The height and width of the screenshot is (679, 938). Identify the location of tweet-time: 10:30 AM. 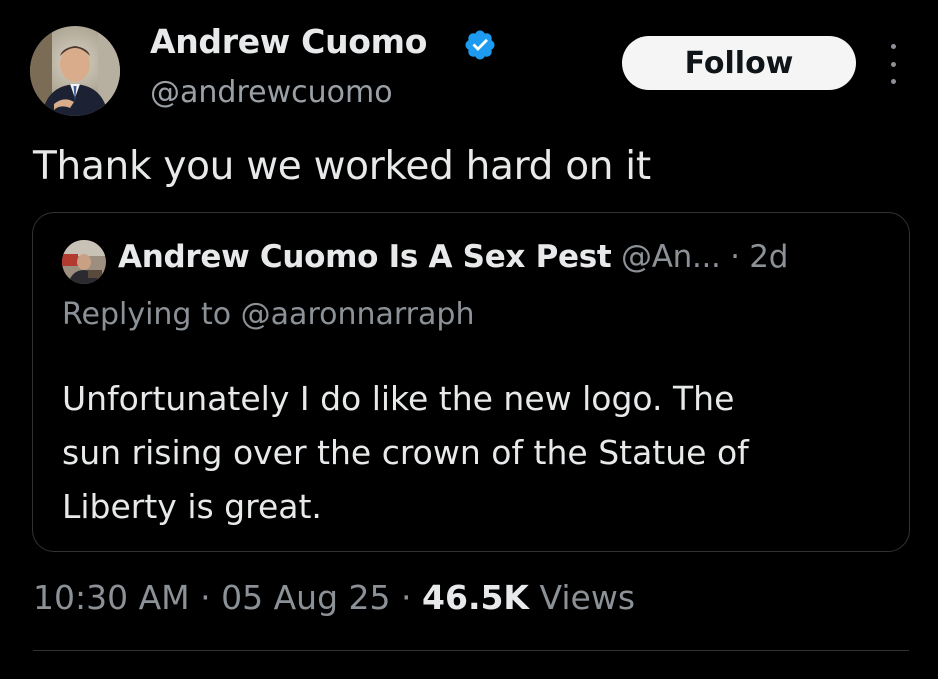
(111, 597).